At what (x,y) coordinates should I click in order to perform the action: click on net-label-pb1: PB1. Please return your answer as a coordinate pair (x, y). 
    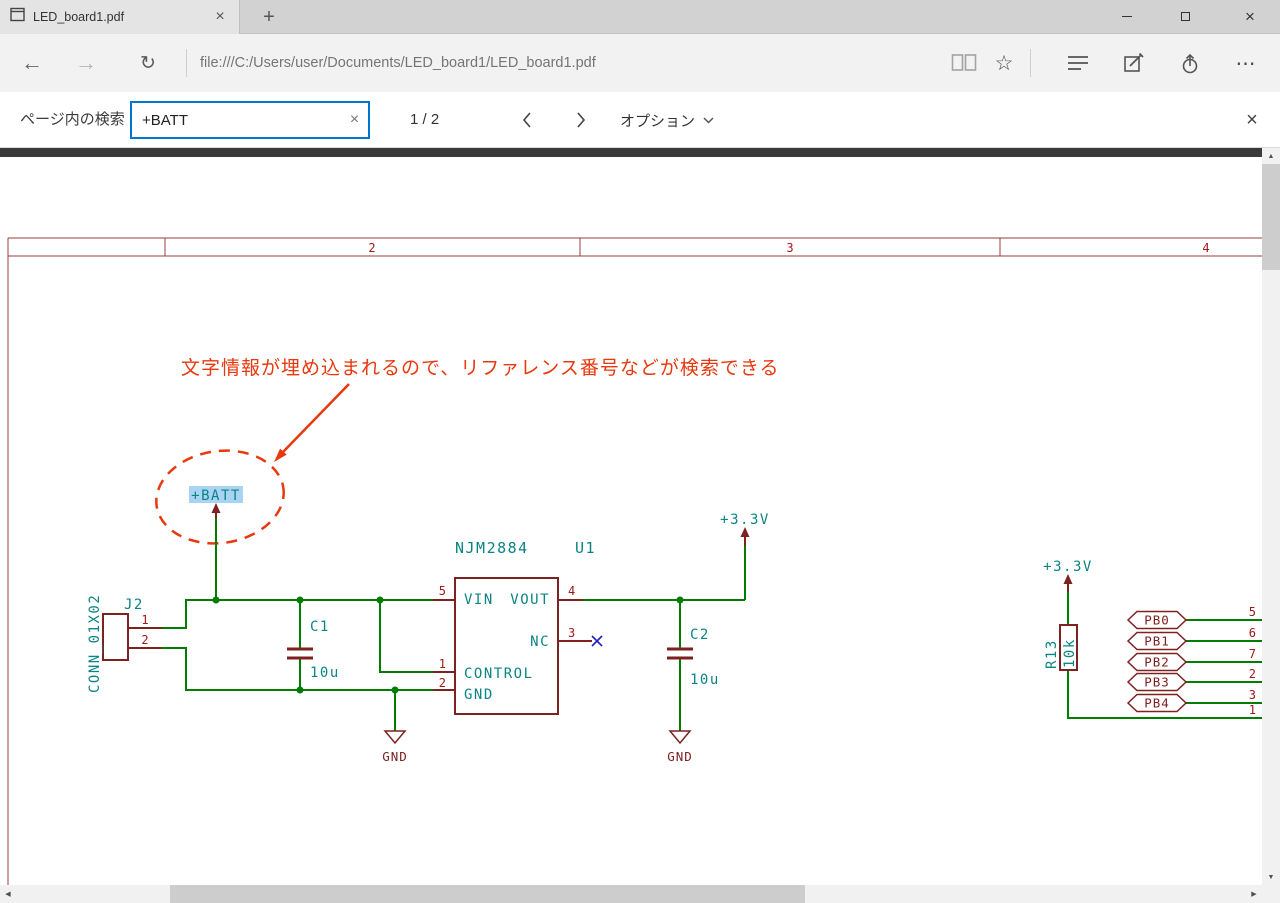
    Looking at the image, I should click on (1157, 641).